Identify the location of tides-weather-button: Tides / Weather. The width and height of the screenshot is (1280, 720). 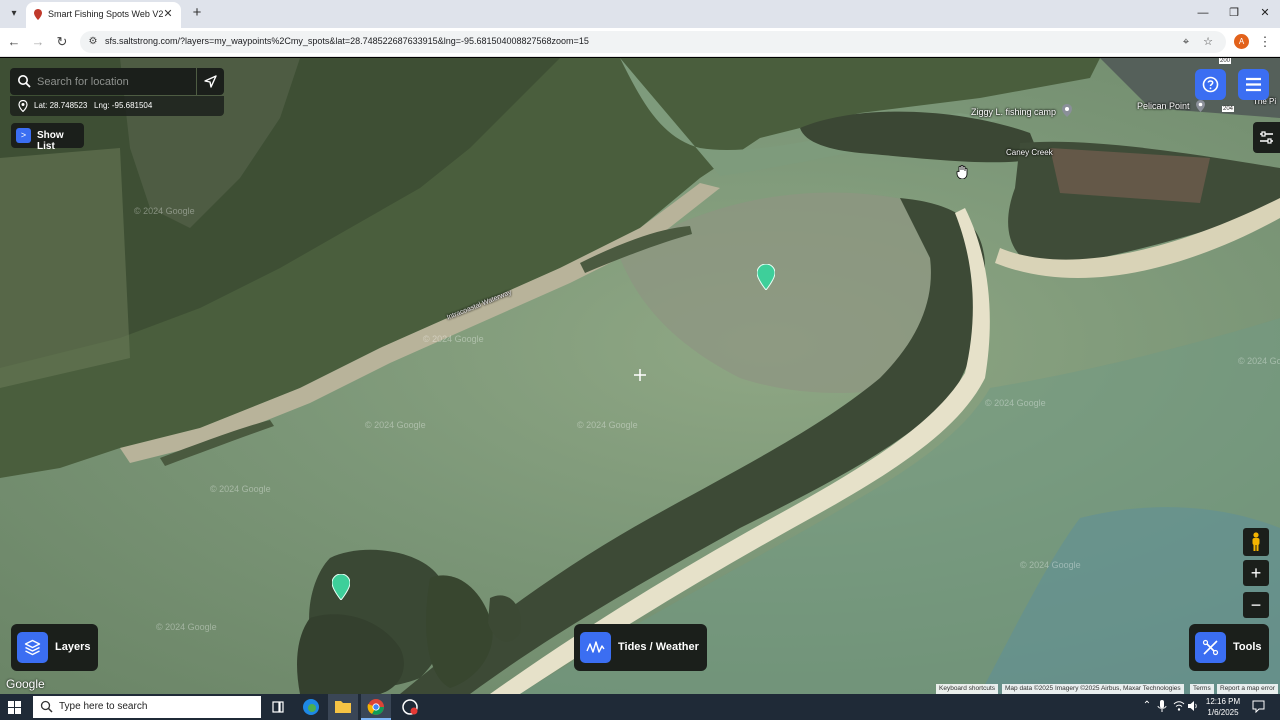
(640, 647).